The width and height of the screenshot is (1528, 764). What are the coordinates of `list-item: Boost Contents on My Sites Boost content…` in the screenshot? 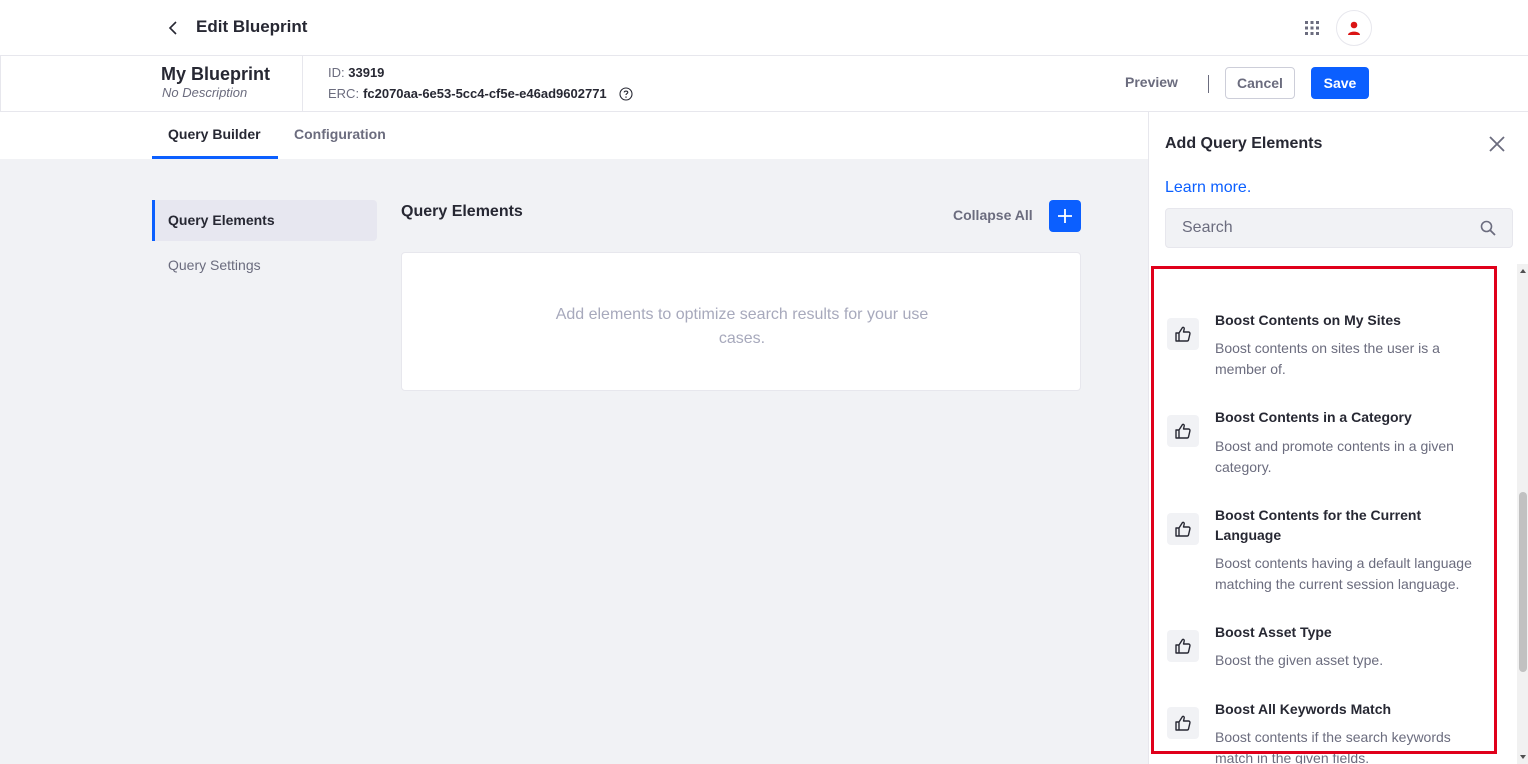 It's located at (1333, 346).